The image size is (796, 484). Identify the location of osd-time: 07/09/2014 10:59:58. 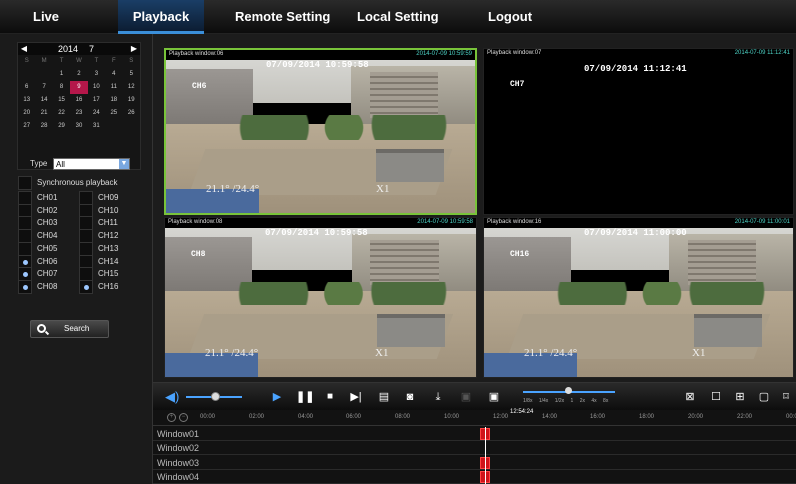
(317, 65).